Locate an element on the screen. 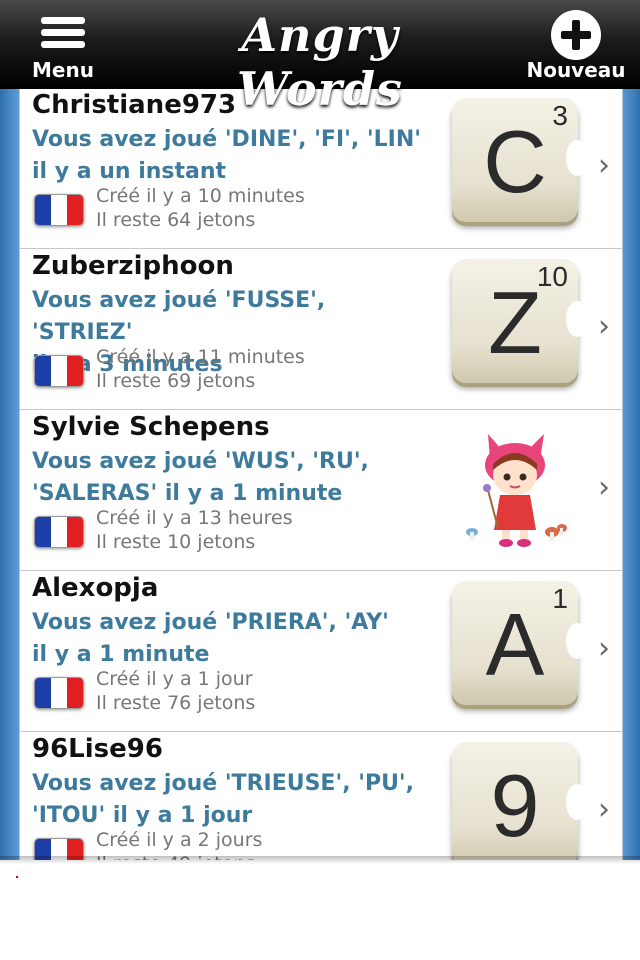 This screenshot has height=960, width=640. opponent-name: Alexopja is located at coordinates (95, 588).